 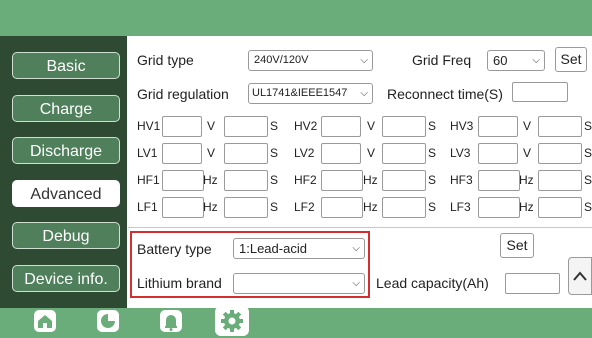 I want to click on pie-chart-icon, so click(x=108, y=321).